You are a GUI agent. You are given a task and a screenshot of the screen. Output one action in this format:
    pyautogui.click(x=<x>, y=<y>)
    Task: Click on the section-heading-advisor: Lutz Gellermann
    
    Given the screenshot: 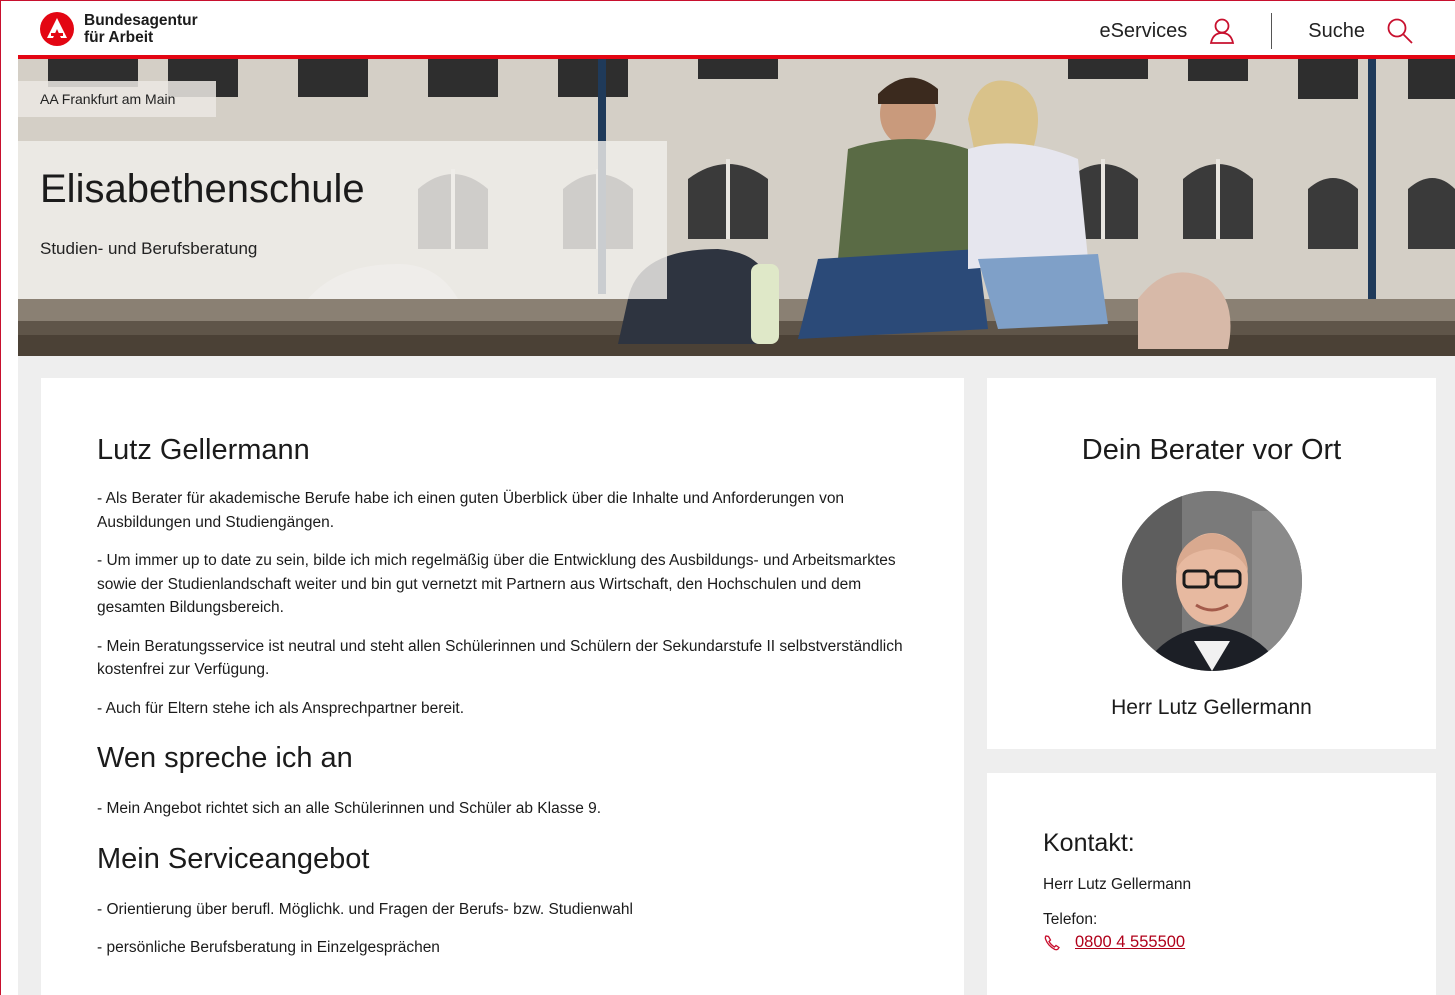 What is the action you would take?
    pyautogui.click(x=203, y=450)
    